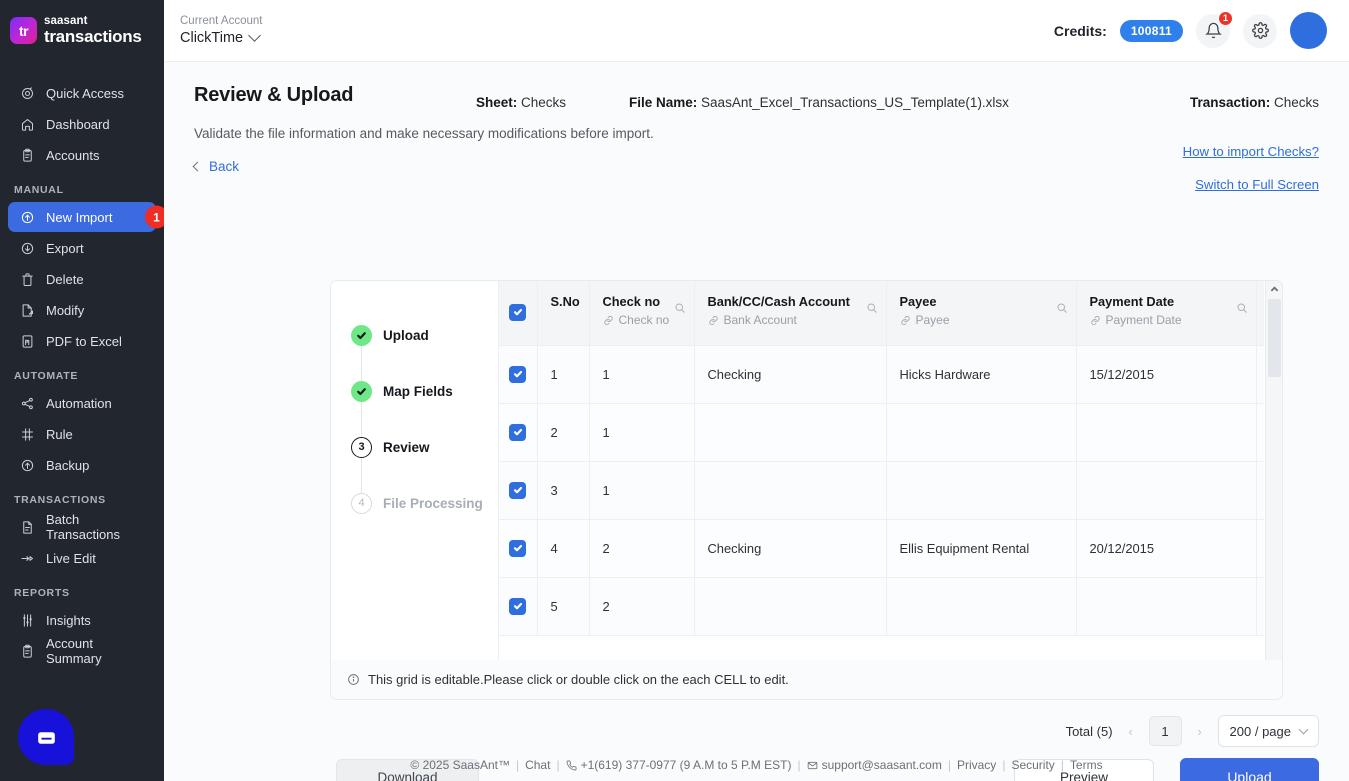  What do you see at coordinates (976, 765) in the screenshot?
I see `footer-privacy-link: Privacy` at bounding box center [976, 765].